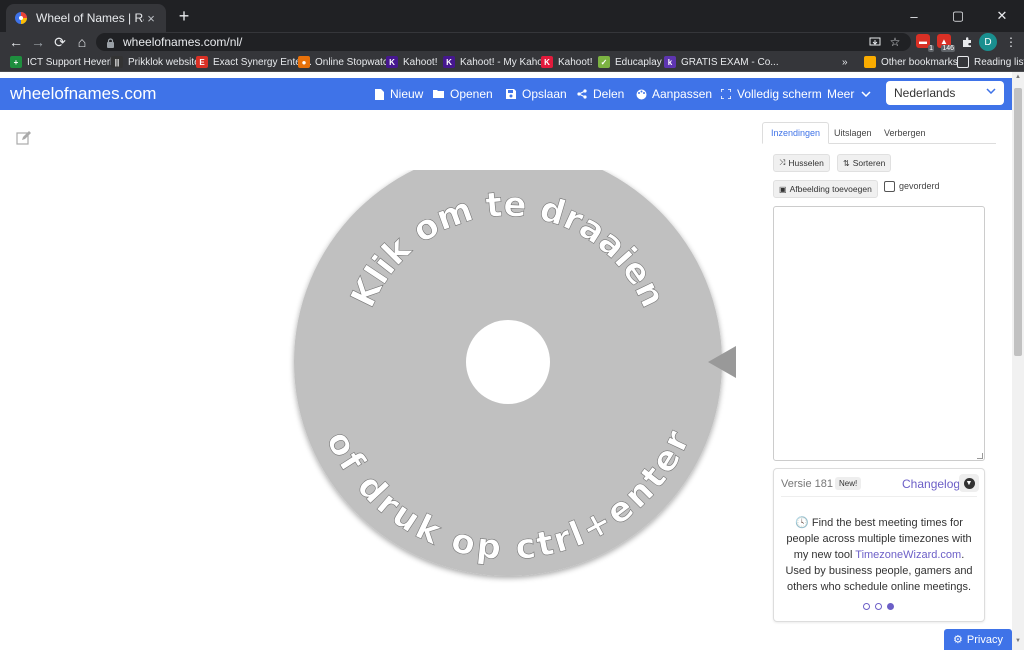 Image resolution: width=1024 pixels, height=650 pixels. Describe the element at coordinates (600, 94) in the screenshot. I see `nav-share-button: Delen` at that location.